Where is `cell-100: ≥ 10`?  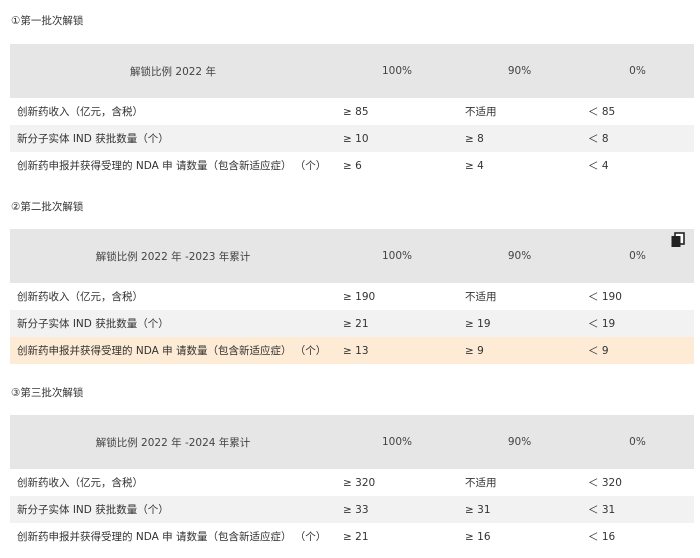 cell-100: ≥ 10 is located at coordinates (397, 138).